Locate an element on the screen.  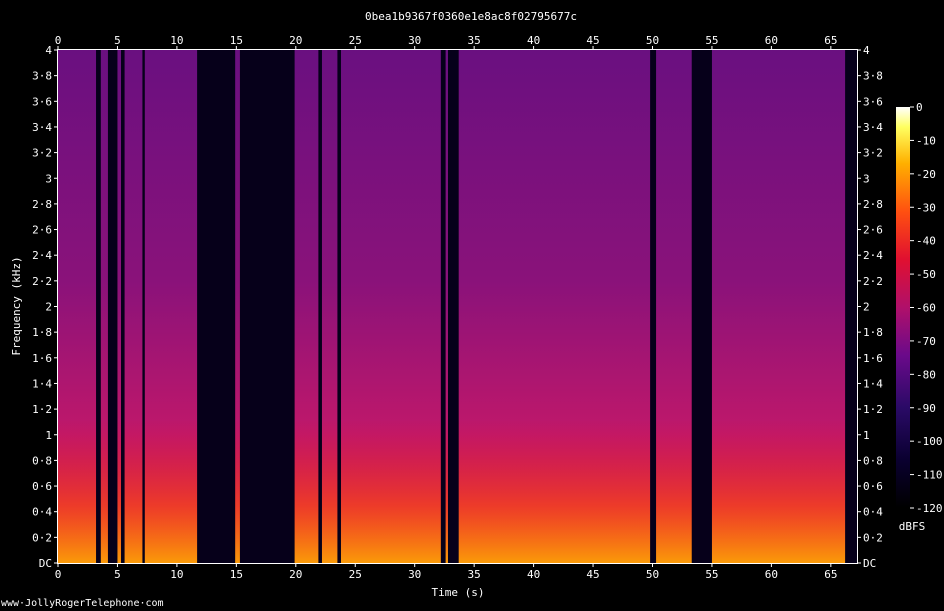
y-tick-label-right: 2·8 is located at coordinates (873, 204).